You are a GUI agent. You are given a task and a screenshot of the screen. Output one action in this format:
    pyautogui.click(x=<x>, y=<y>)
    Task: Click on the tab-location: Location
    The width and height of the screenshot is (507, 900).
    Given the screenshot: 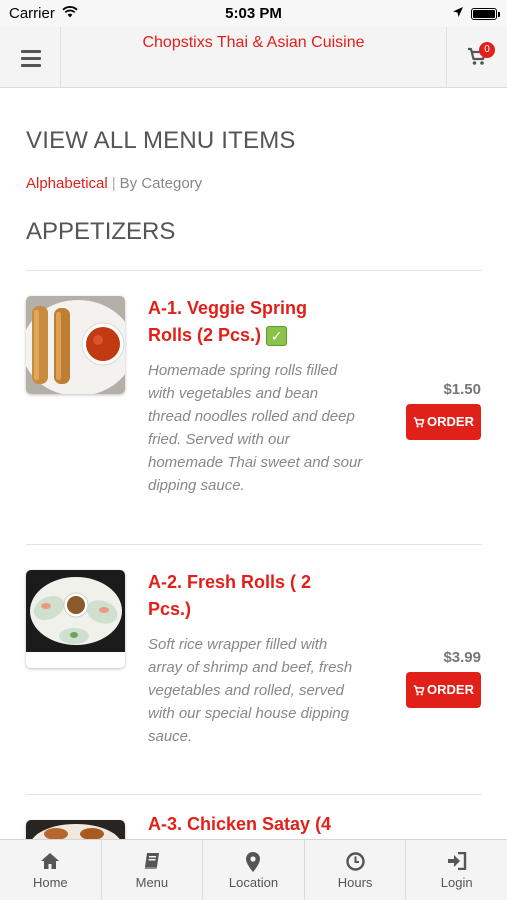 What is the action you would take?
    pyautogui.click(x=254, y=870)
    